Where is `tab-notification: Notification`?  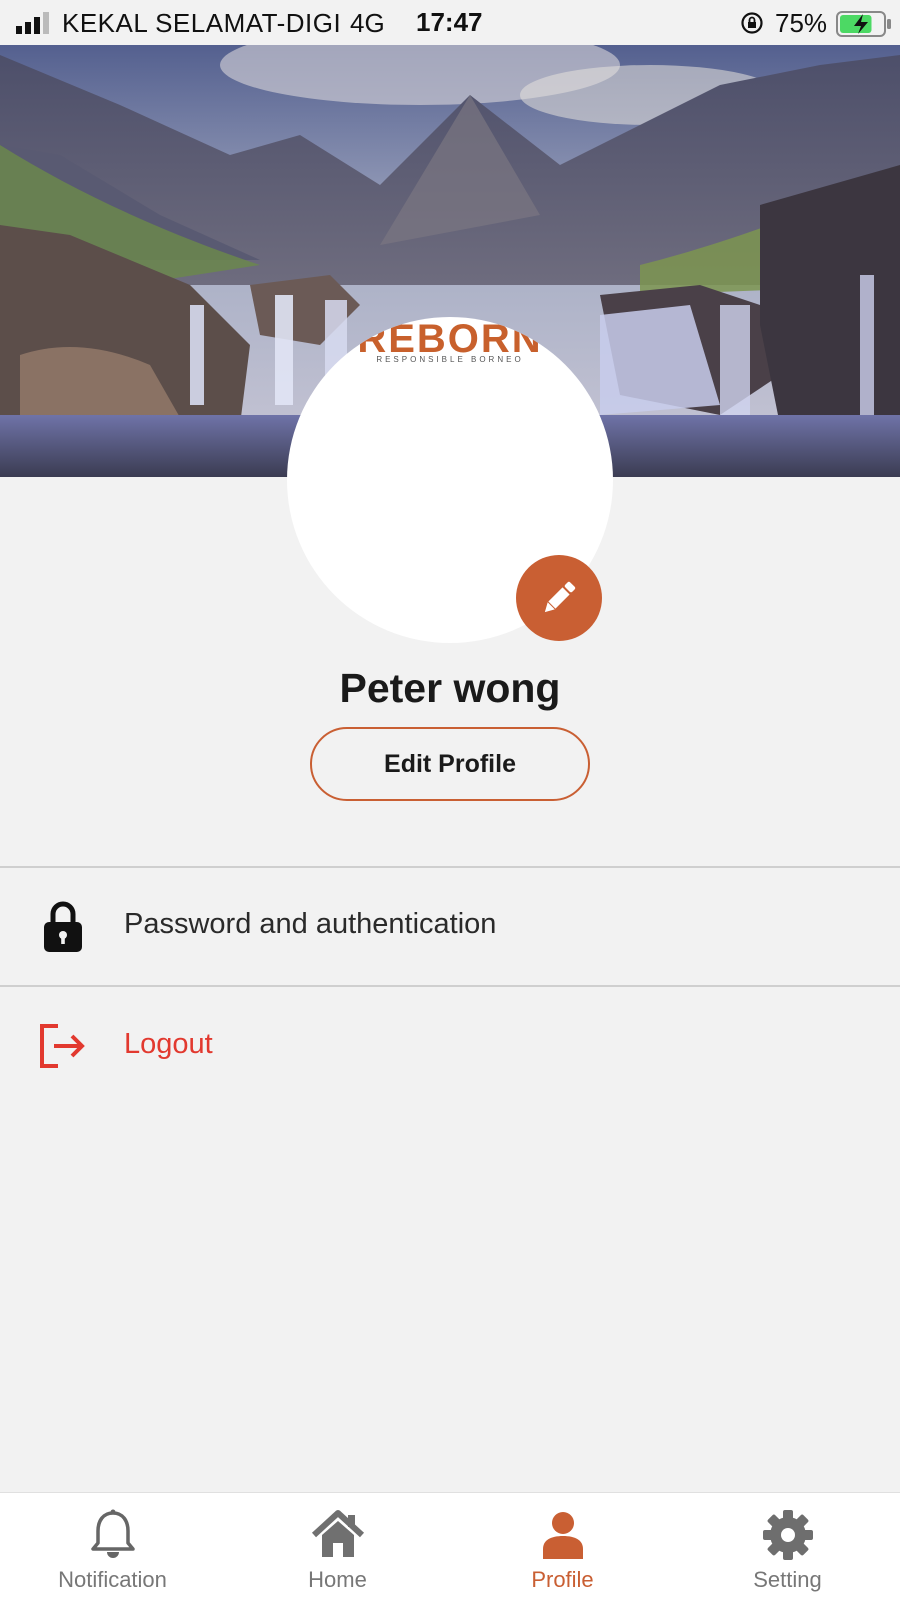
tab-notification: Notification is located at coordinates (112, 1546).